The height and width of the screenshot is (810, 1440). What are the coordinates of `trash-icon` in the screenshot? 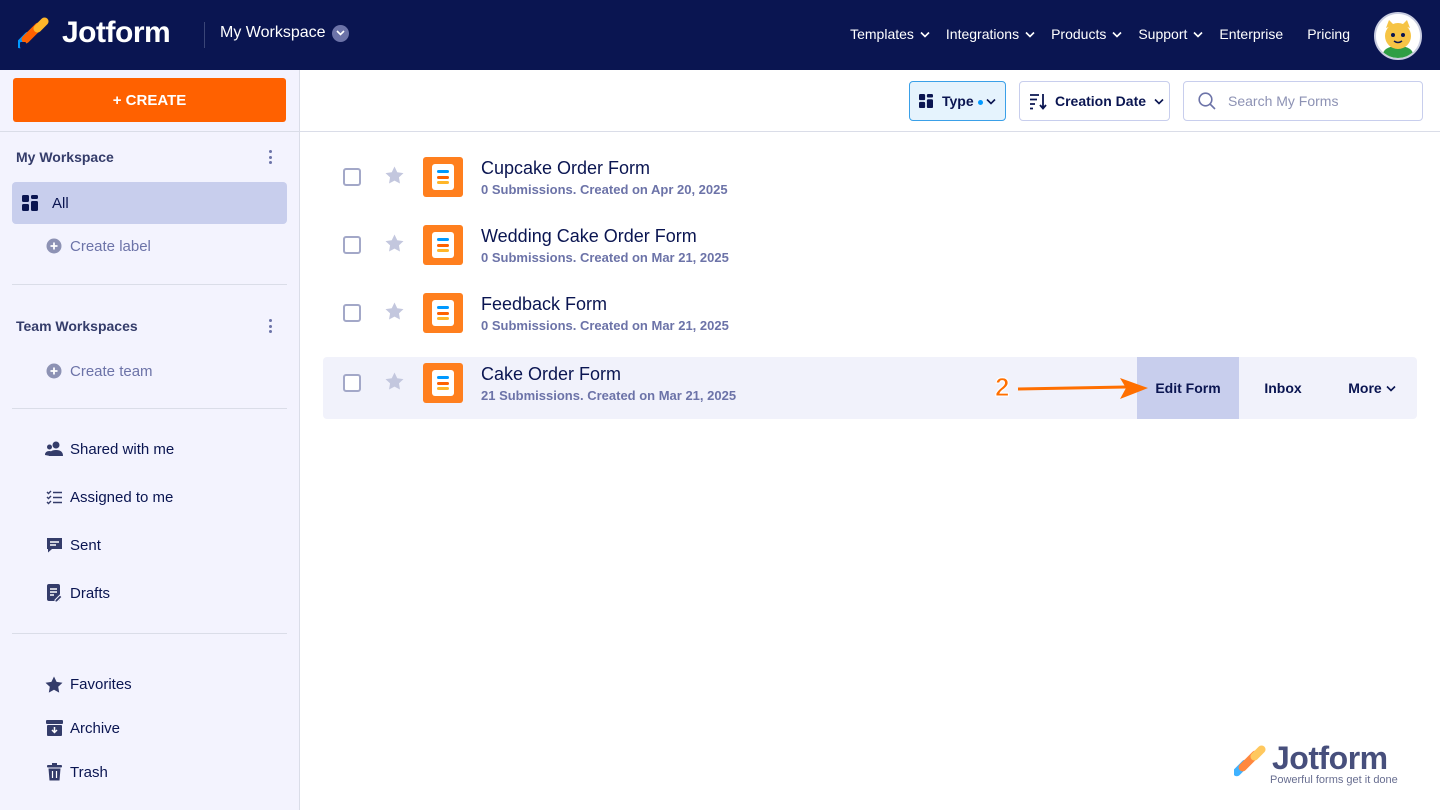 It's located at (54, 772).